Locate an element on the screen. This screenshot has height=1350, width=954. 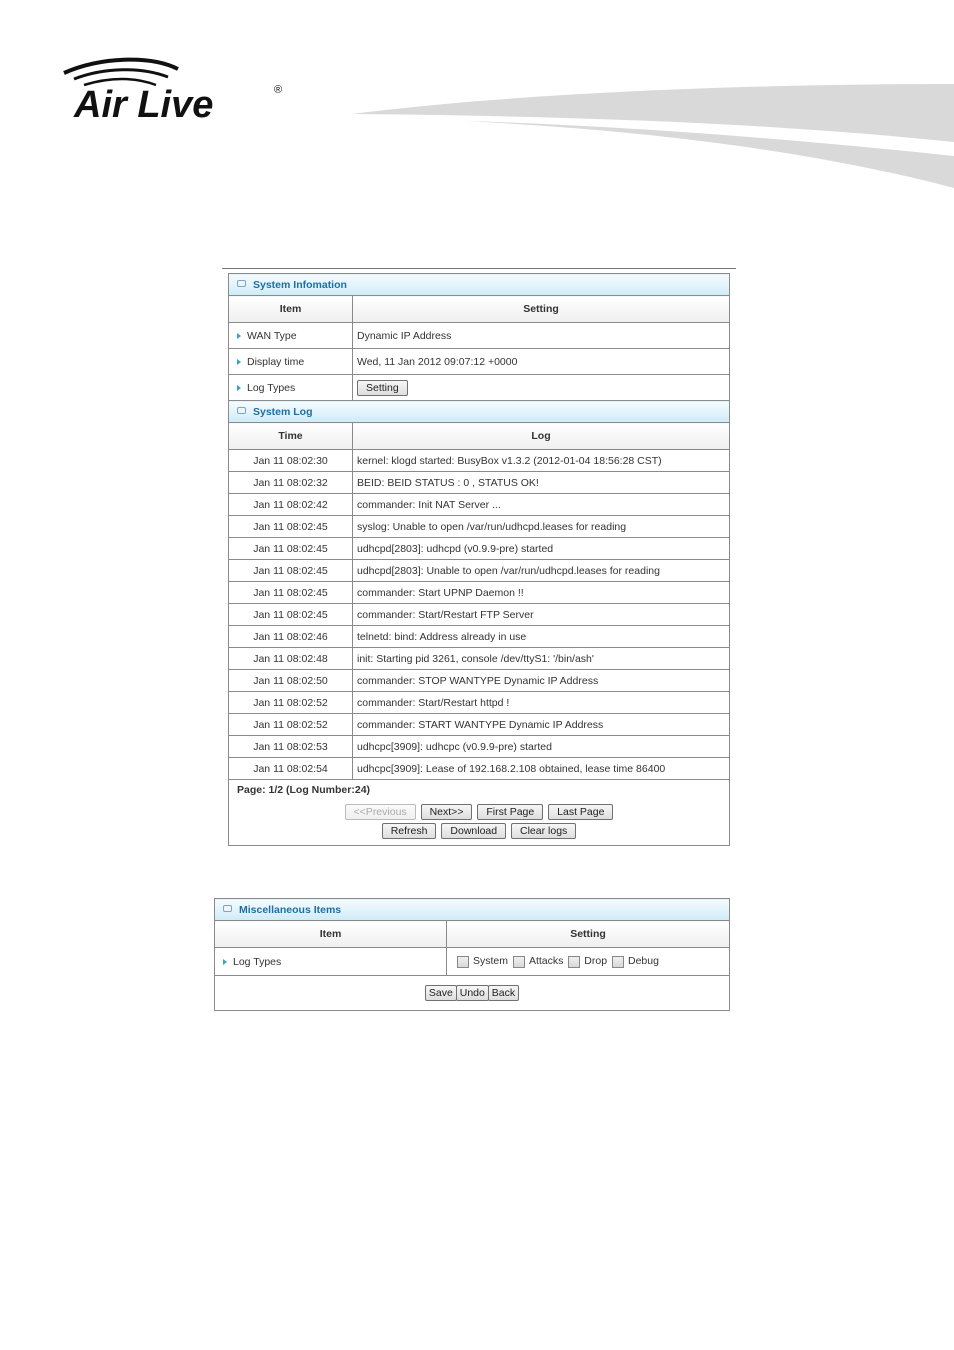
system-checkbox is located at coordinates (463, 961).